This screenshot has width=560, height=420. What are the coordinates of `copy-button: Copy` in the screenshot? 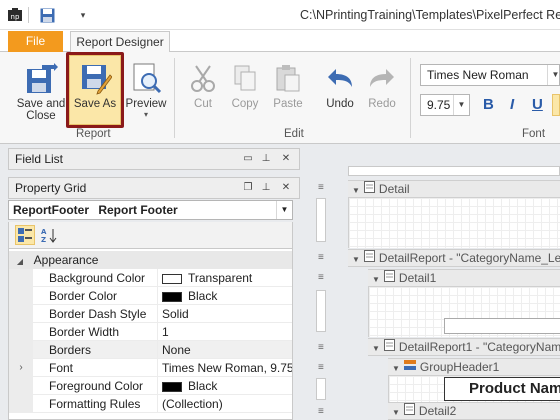 It's located at (245, 84).